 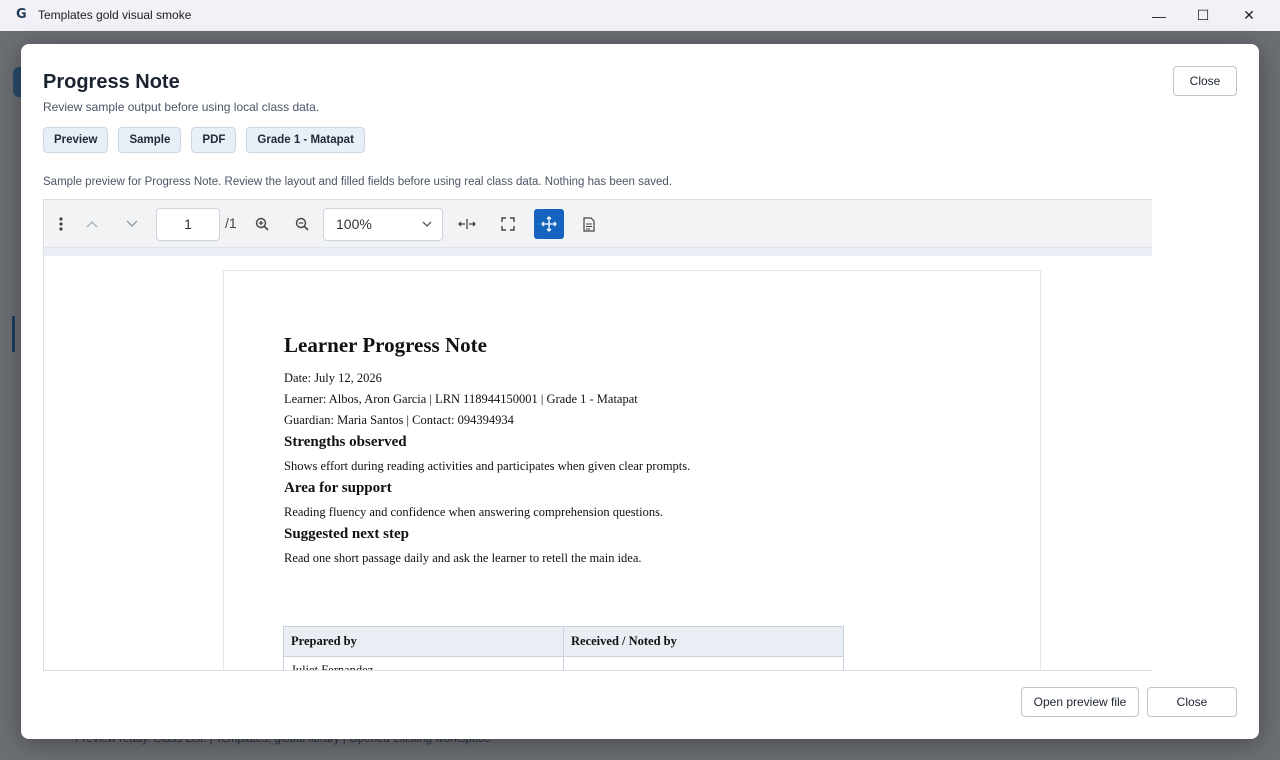 I want to click on minimize-icon: —, so click(x=1159, y=15).